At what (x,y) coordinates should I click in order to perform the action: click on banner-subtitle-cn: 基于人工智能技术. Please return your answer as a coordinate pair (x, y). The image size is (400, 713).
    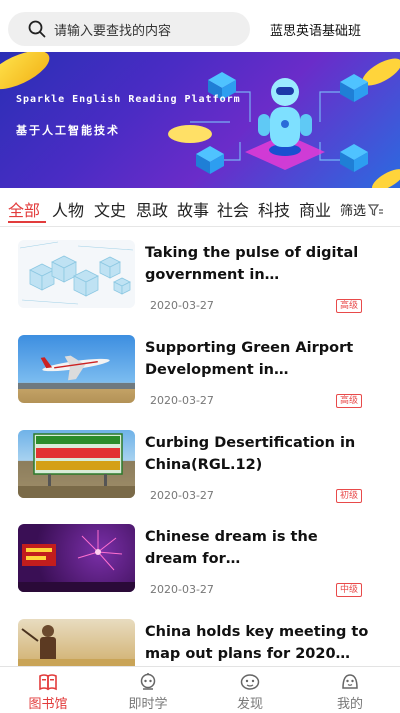
    Looking at the image, I should click on (68, 130).